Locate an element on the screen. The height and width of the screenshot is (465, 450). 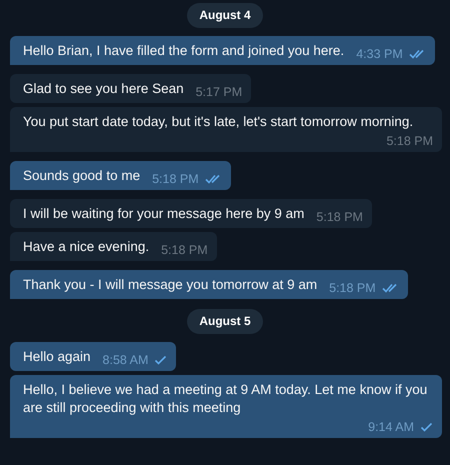
message-text: Have a nice evening. is located at coordinates (86, 247).